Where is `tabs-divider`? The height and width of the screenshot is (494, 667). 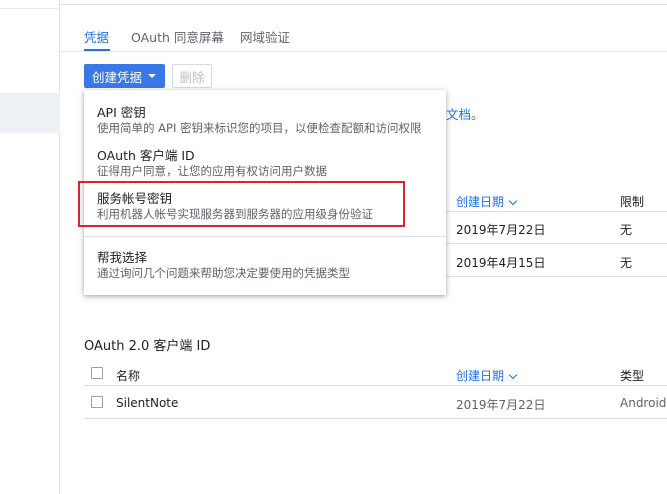 tabs-divider is located at coordinates (363, 51).